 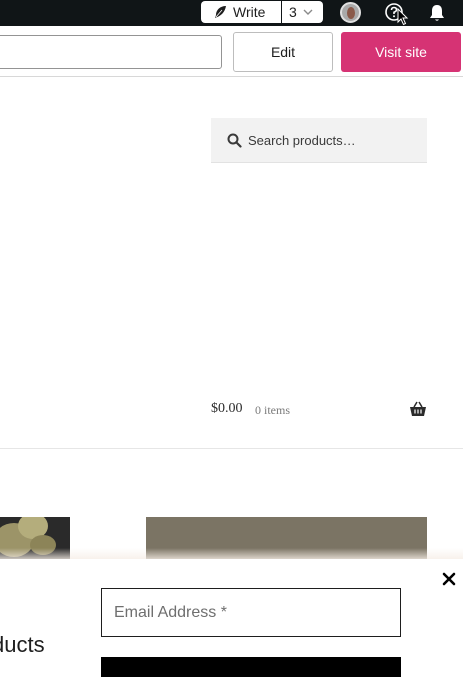 What do you see at coordinates (283, 52) in the screenshot?
I see `edit-button: Edit` at bounding box center [283, 52].